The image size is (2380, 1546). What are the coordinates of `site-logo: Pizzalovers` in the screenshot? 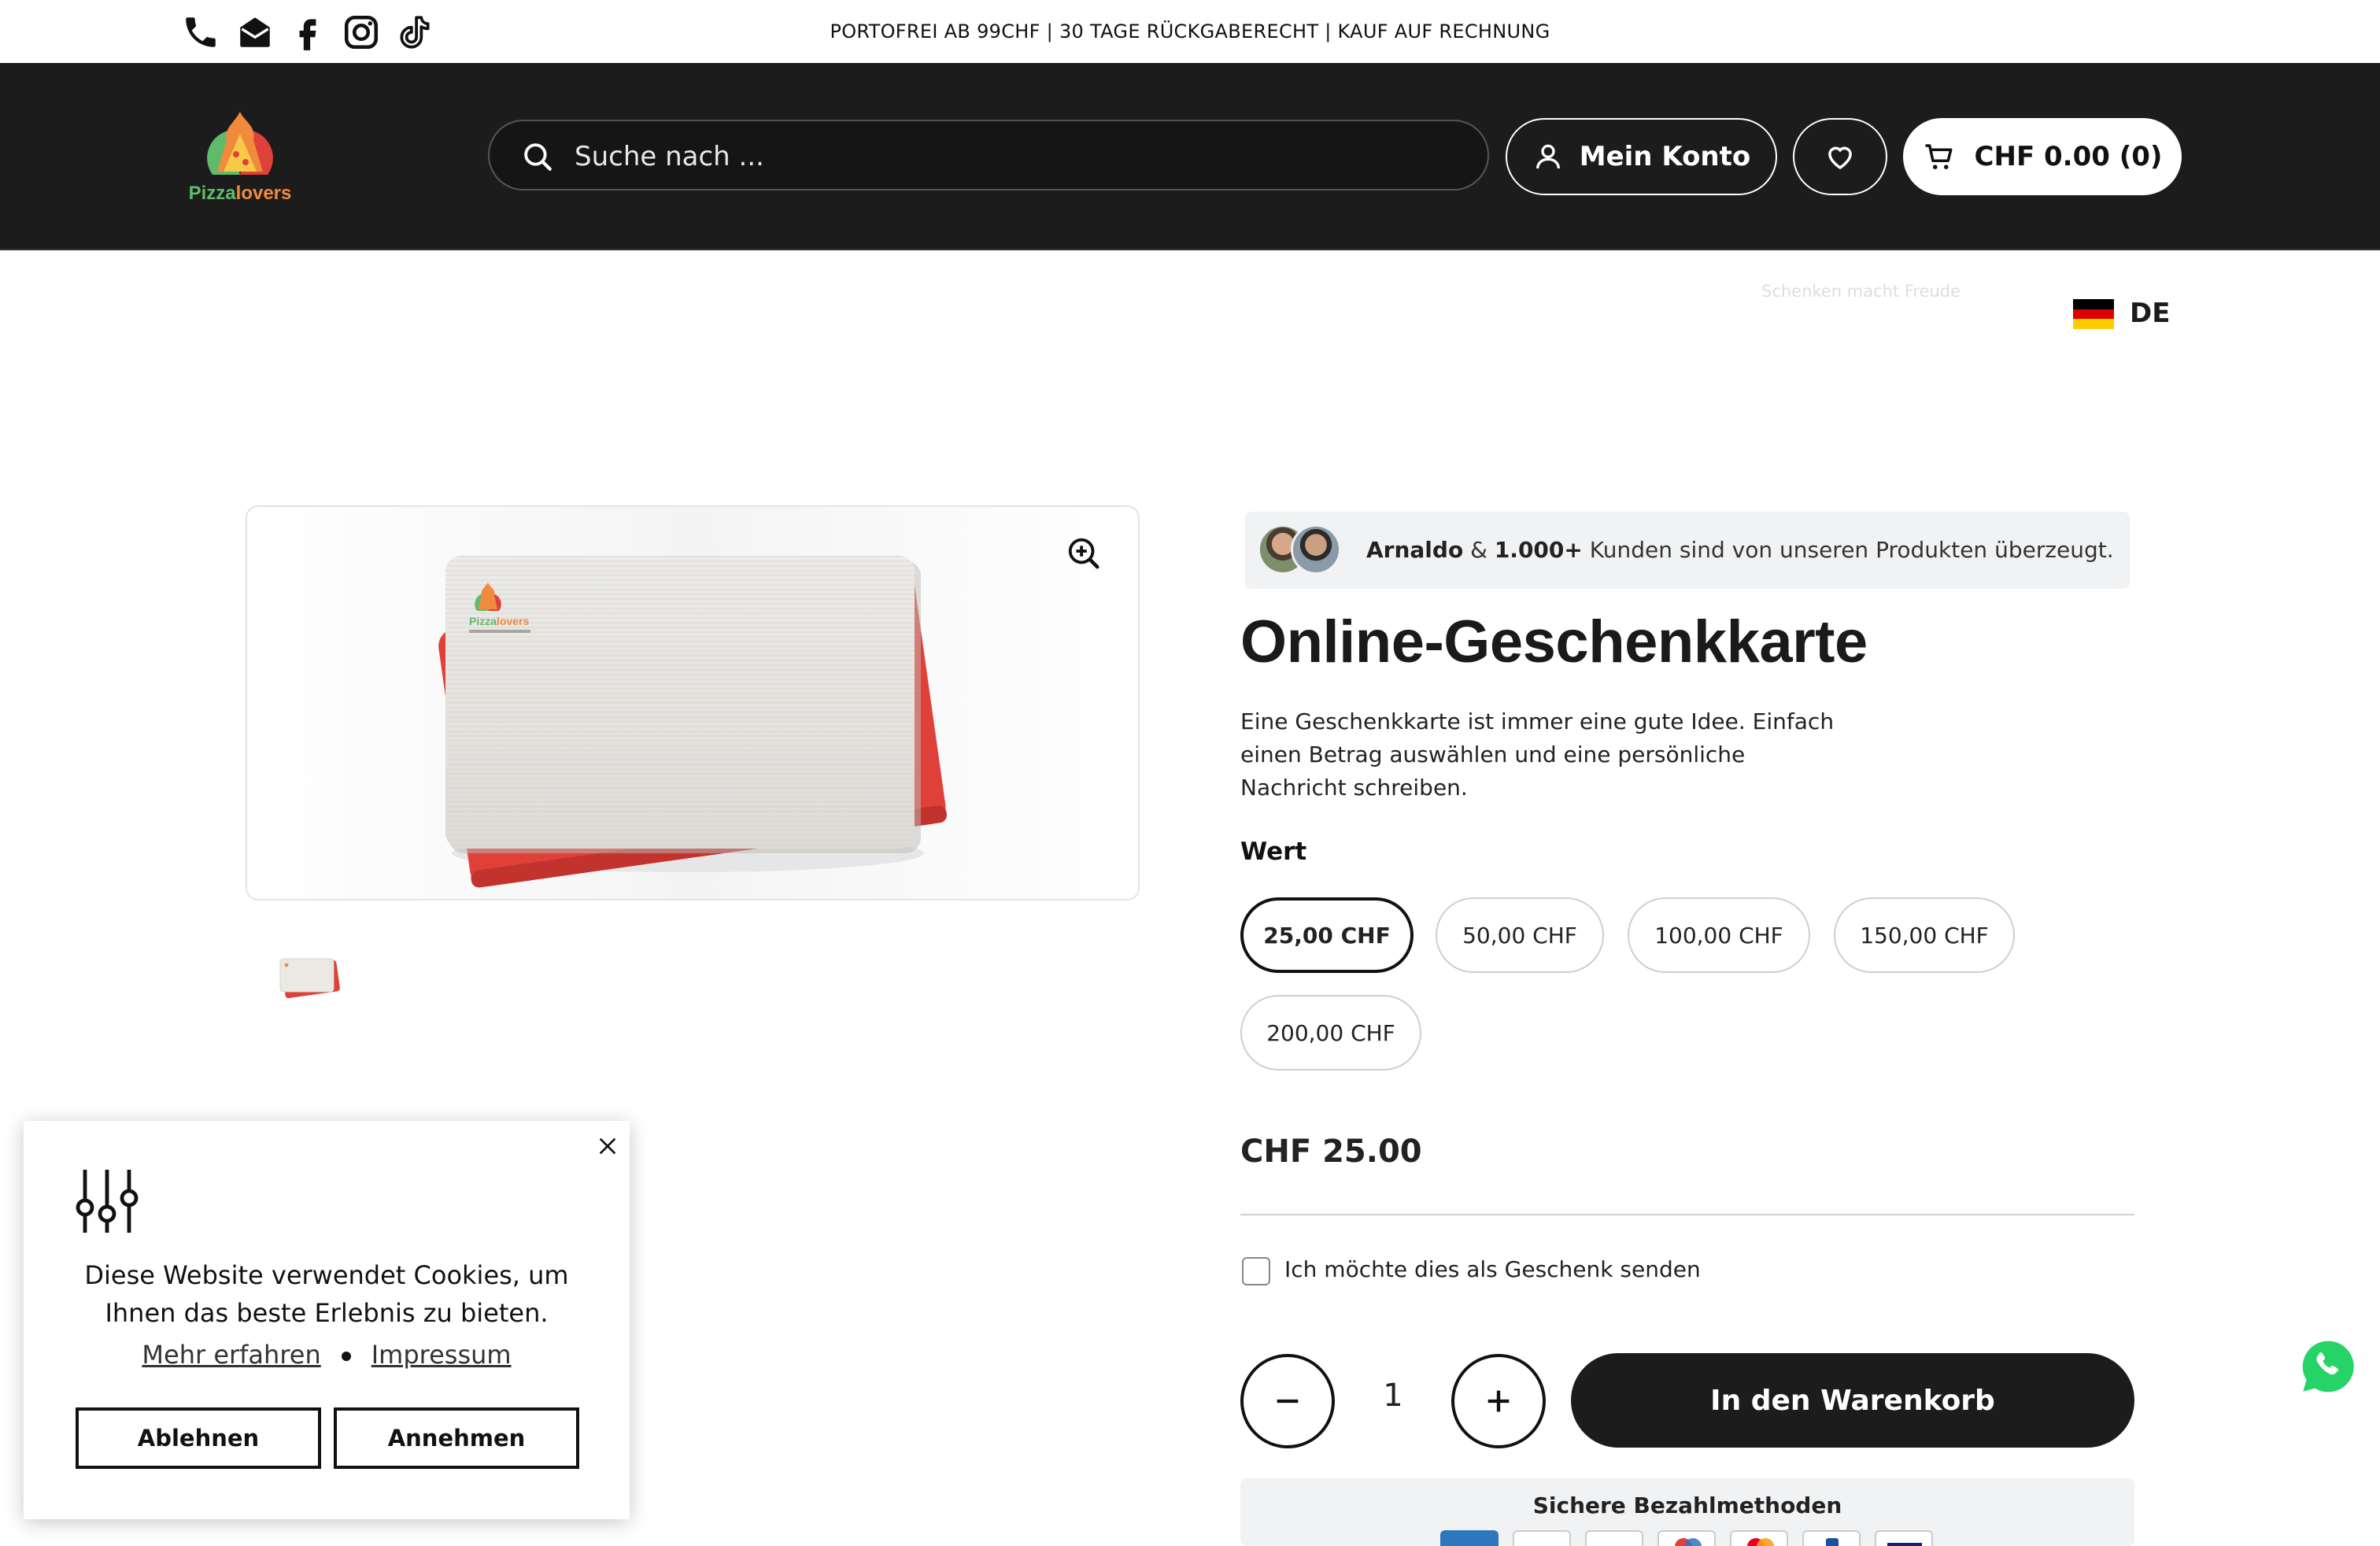 It's located at (240, 156).